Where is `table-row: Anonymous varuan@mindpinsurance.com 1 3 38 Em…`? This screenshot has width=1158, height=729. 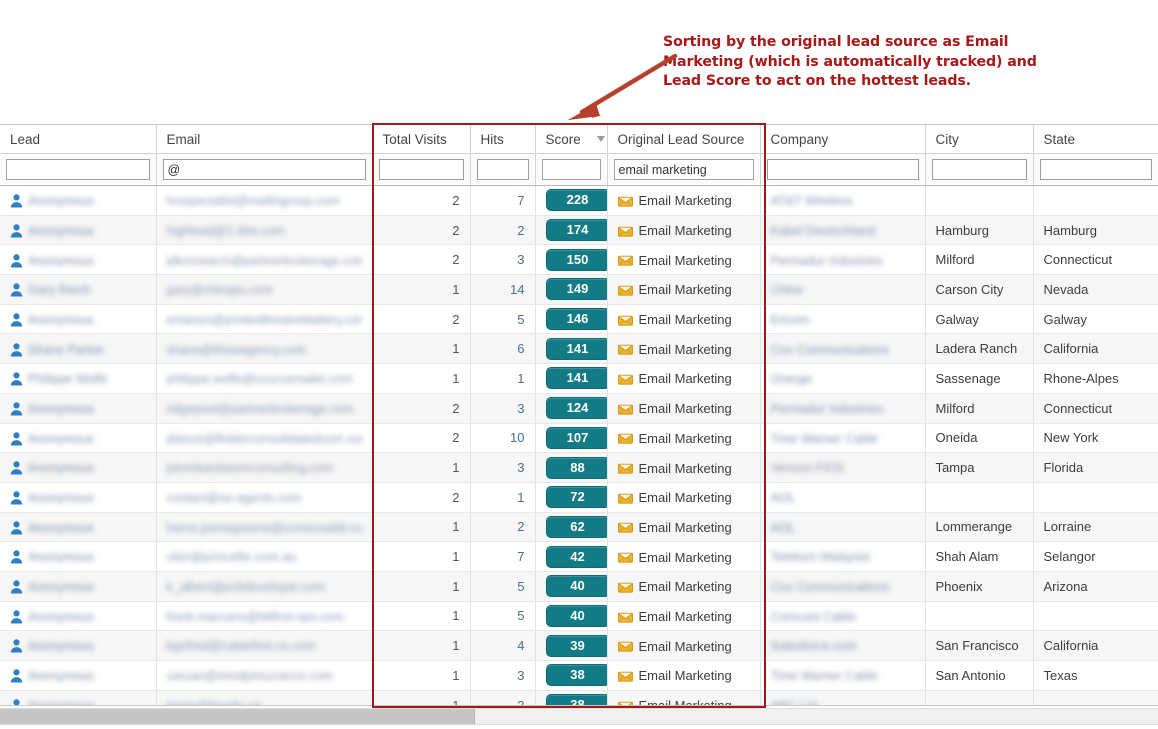 table-row: Anonymous varuan@mindpinsurance.com 1 3 38 Em… is located at coordinates (579, 675).